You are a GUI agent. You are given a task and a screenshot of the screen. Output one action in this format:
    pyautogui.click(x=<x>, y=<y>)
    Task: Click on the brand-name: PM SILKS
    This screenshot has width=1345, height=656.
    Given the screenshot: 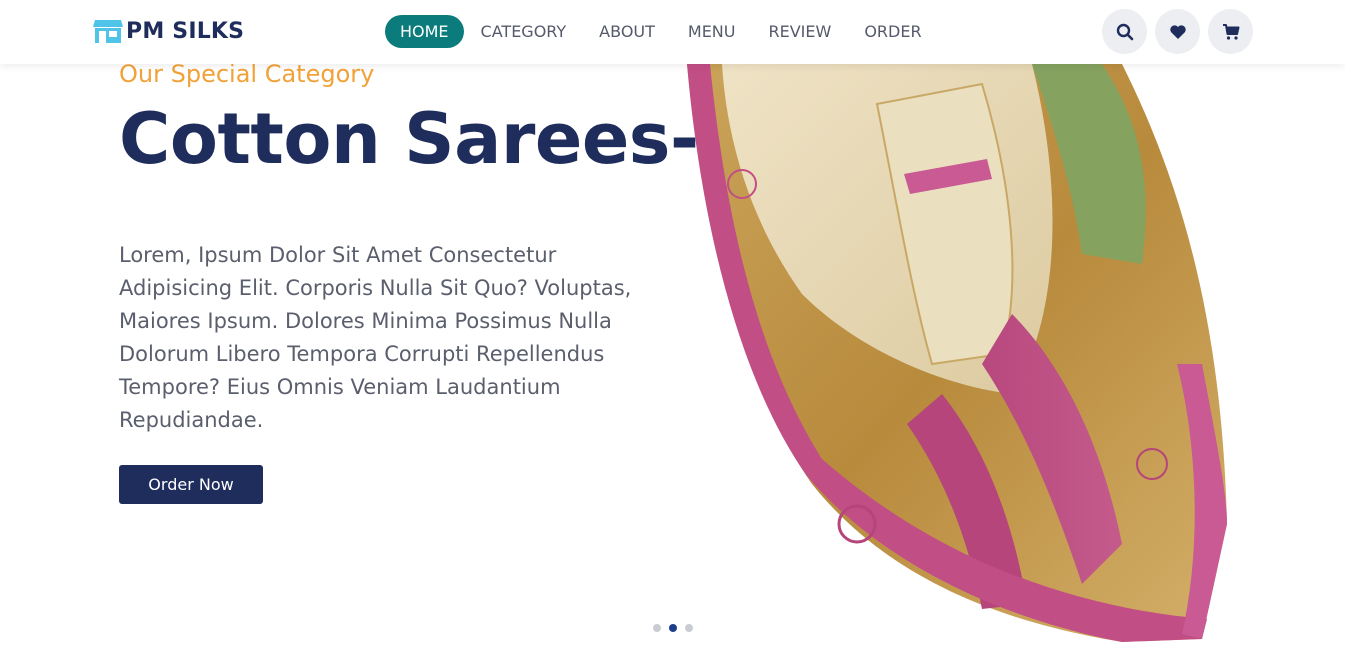 What is the action you would take?
    pyautogui.click(x=185, y=31)
    